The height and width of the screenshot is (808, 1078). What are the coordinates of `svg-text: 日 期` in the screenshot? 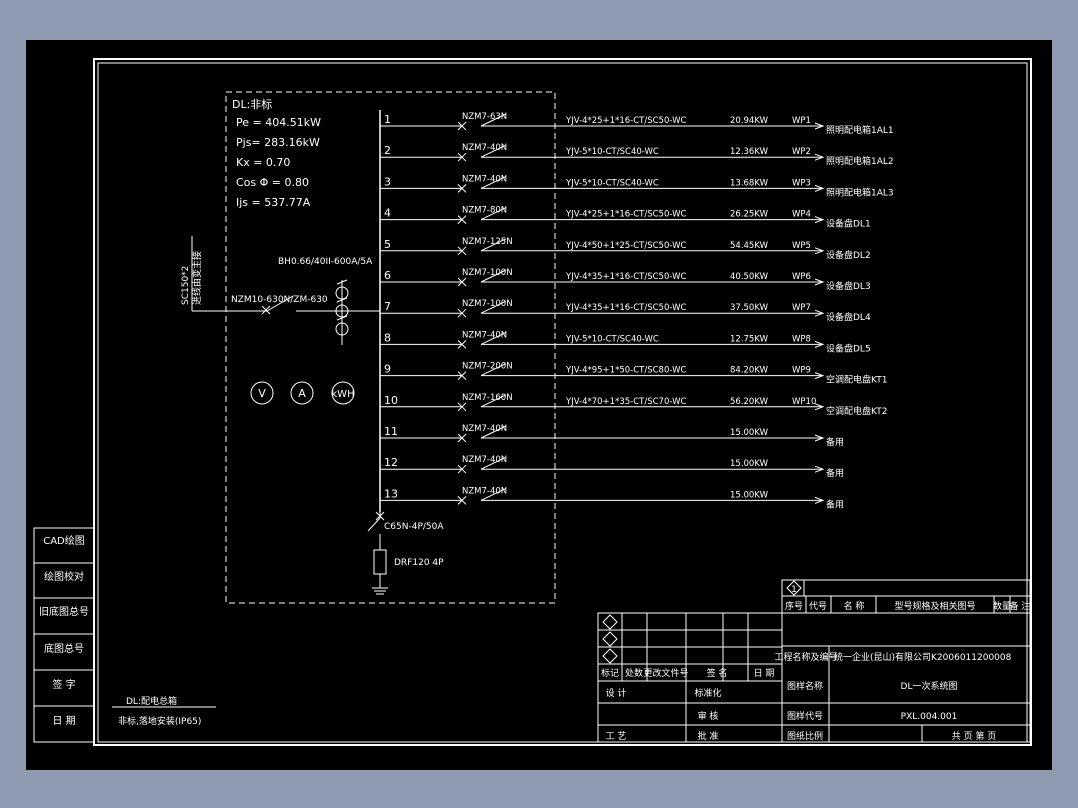 It's located at (764, 673).